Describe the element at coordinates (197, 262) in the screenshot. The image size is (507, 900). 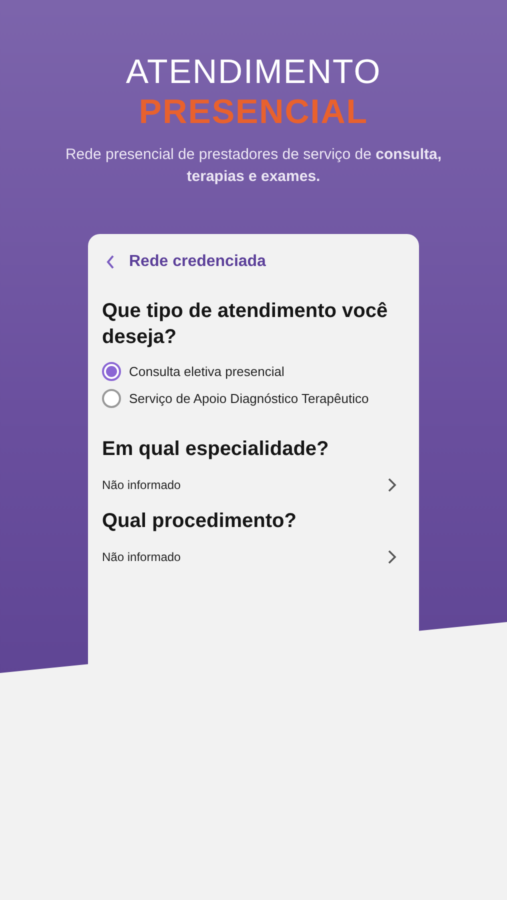
I see `screen-title: Rede credenciada` at that location.